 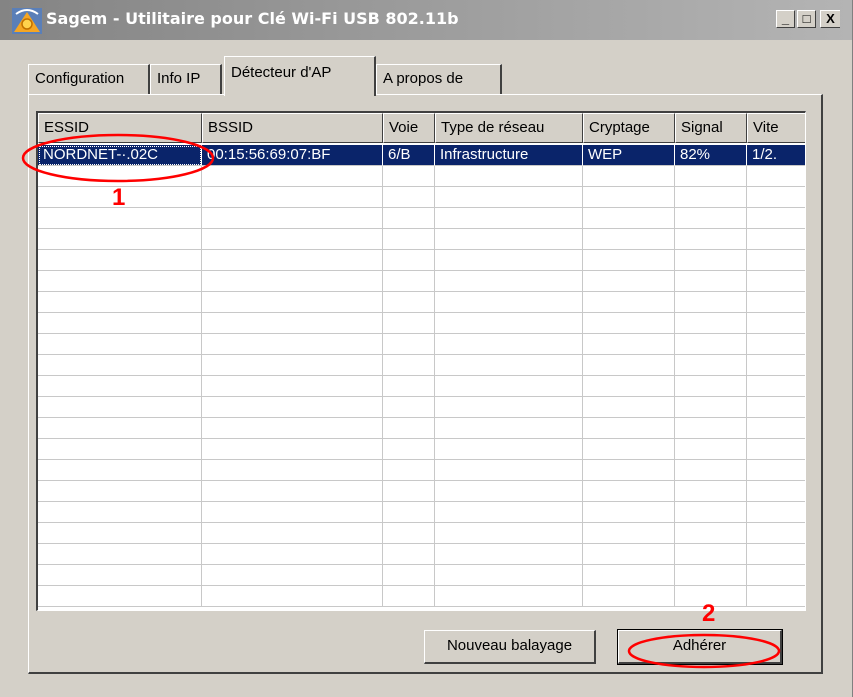 What do you see at coordinates (409, 128) in the screenshot?
I see `column-voie: Voie` at bounding box center [409, 128].